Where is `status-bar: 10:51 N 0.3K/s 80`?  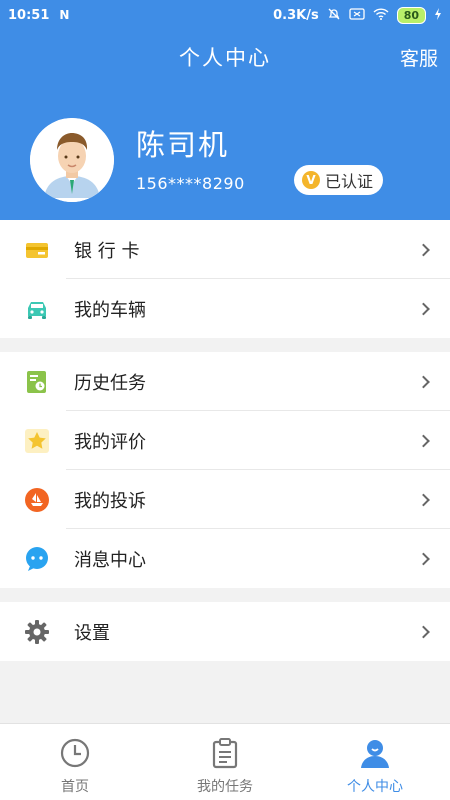 status-bar: 10:51 N 0.3K/s 80 is located at coordinates (225, 15).